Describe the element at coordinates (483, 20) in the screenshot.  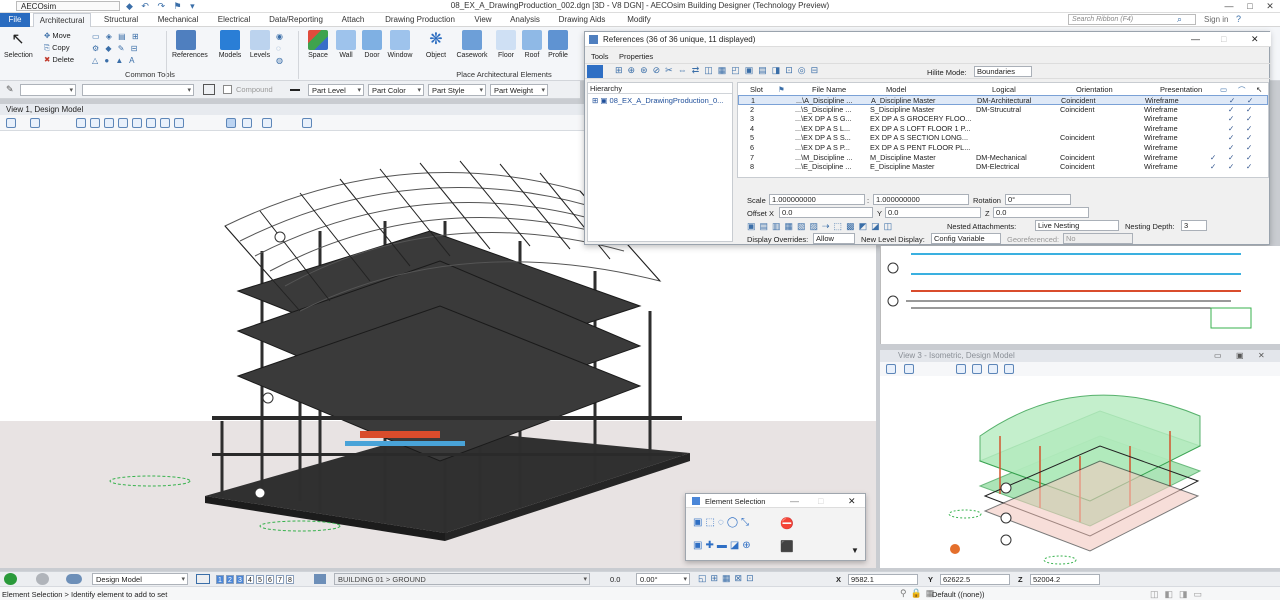
I see `tab-view: View` at that location.